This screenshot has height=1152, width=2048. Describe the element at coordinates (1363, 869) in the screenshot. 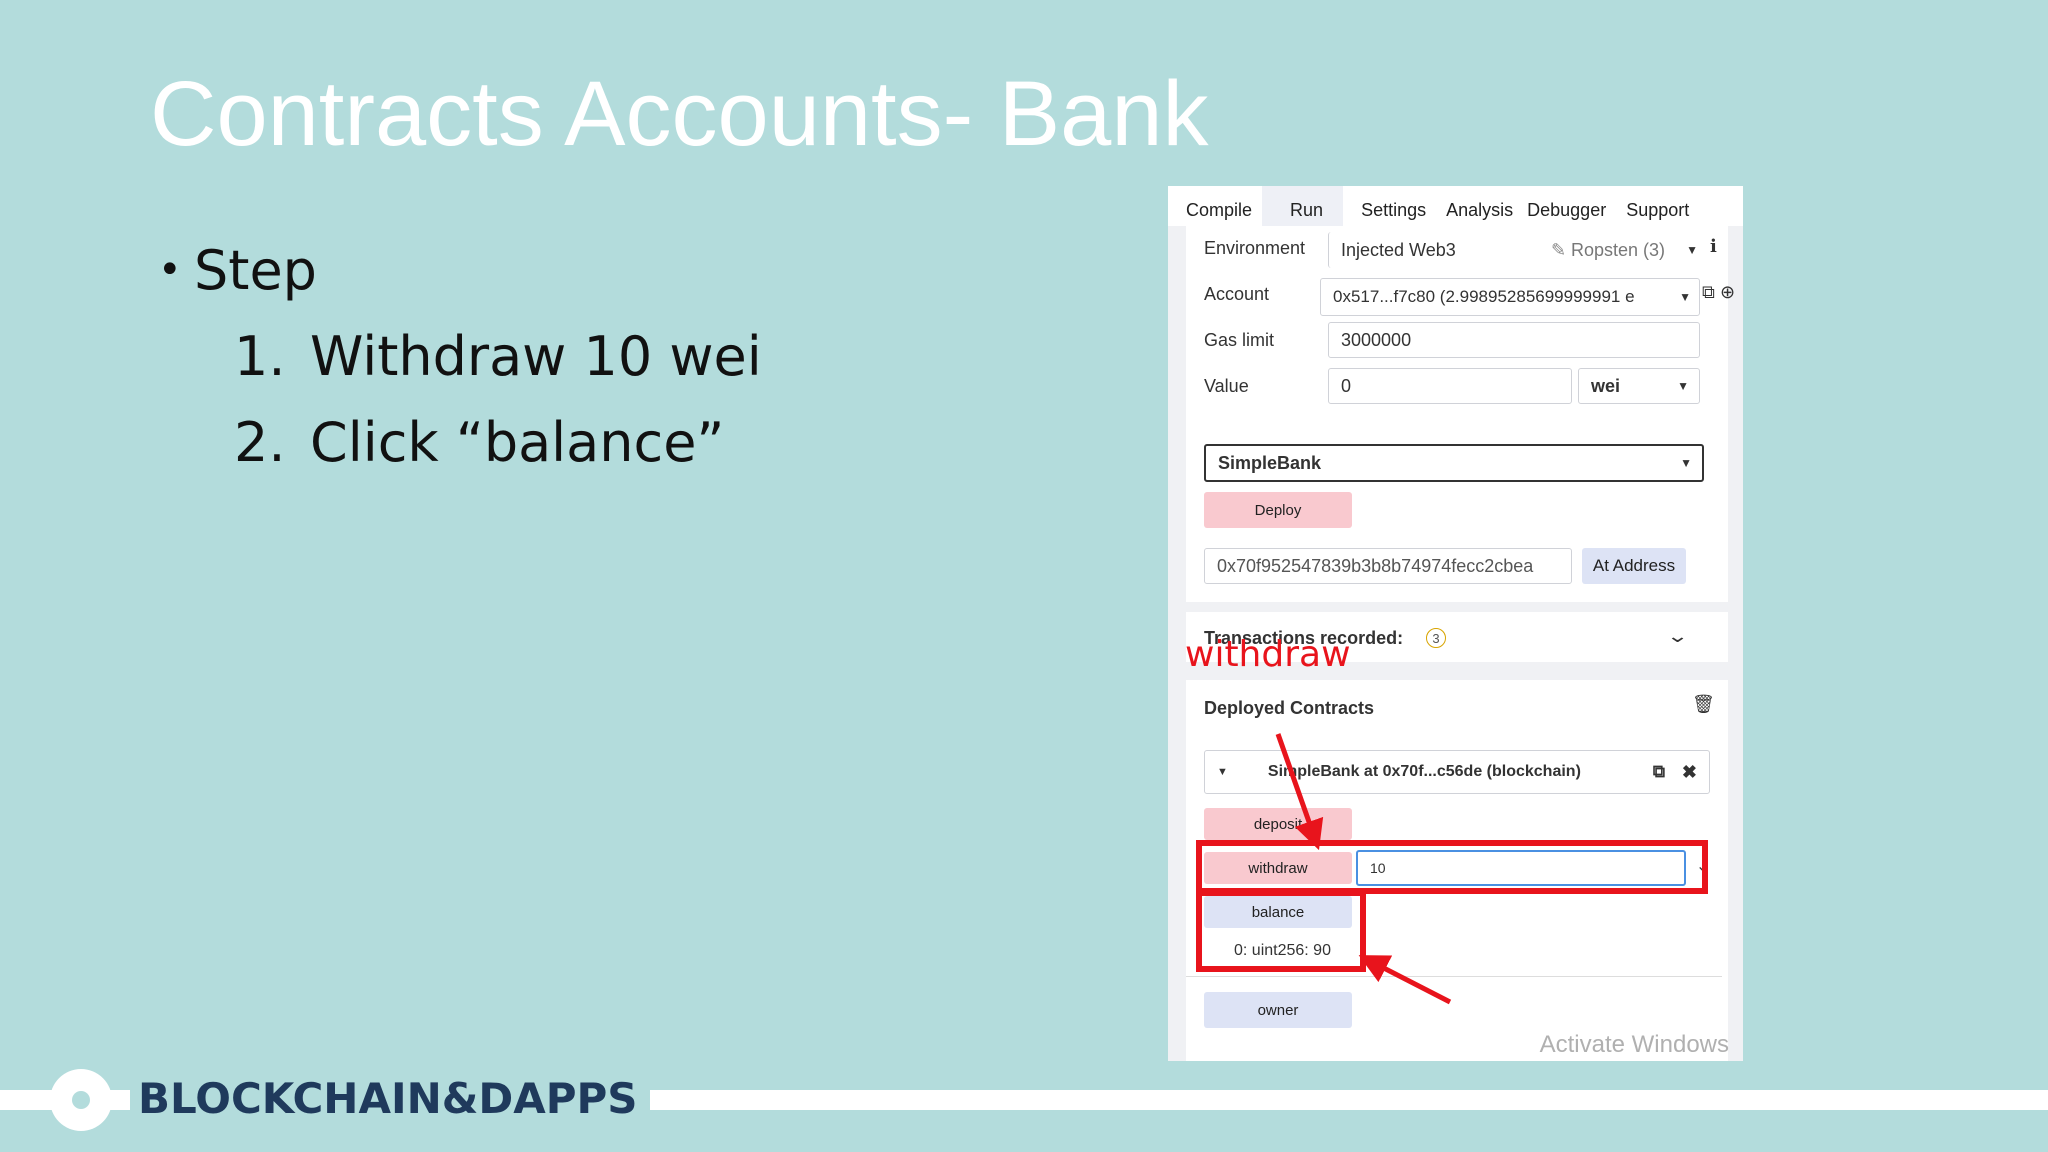

I see `annotation-arrows` at that location.